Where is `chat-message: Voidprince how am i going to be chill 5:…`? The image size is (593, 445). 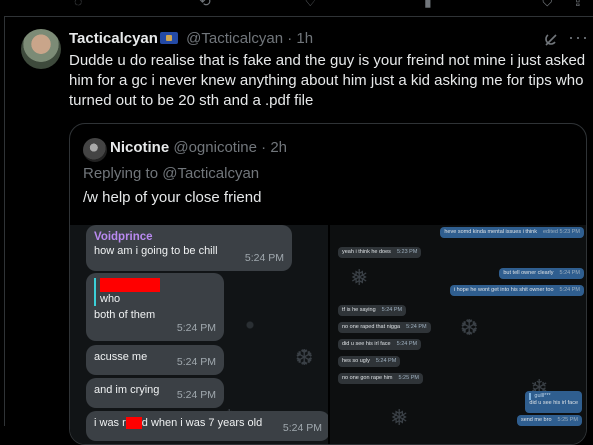 chat-message: Voidprince how am i going to be chill 5:… is located at coordinates (189, 248).